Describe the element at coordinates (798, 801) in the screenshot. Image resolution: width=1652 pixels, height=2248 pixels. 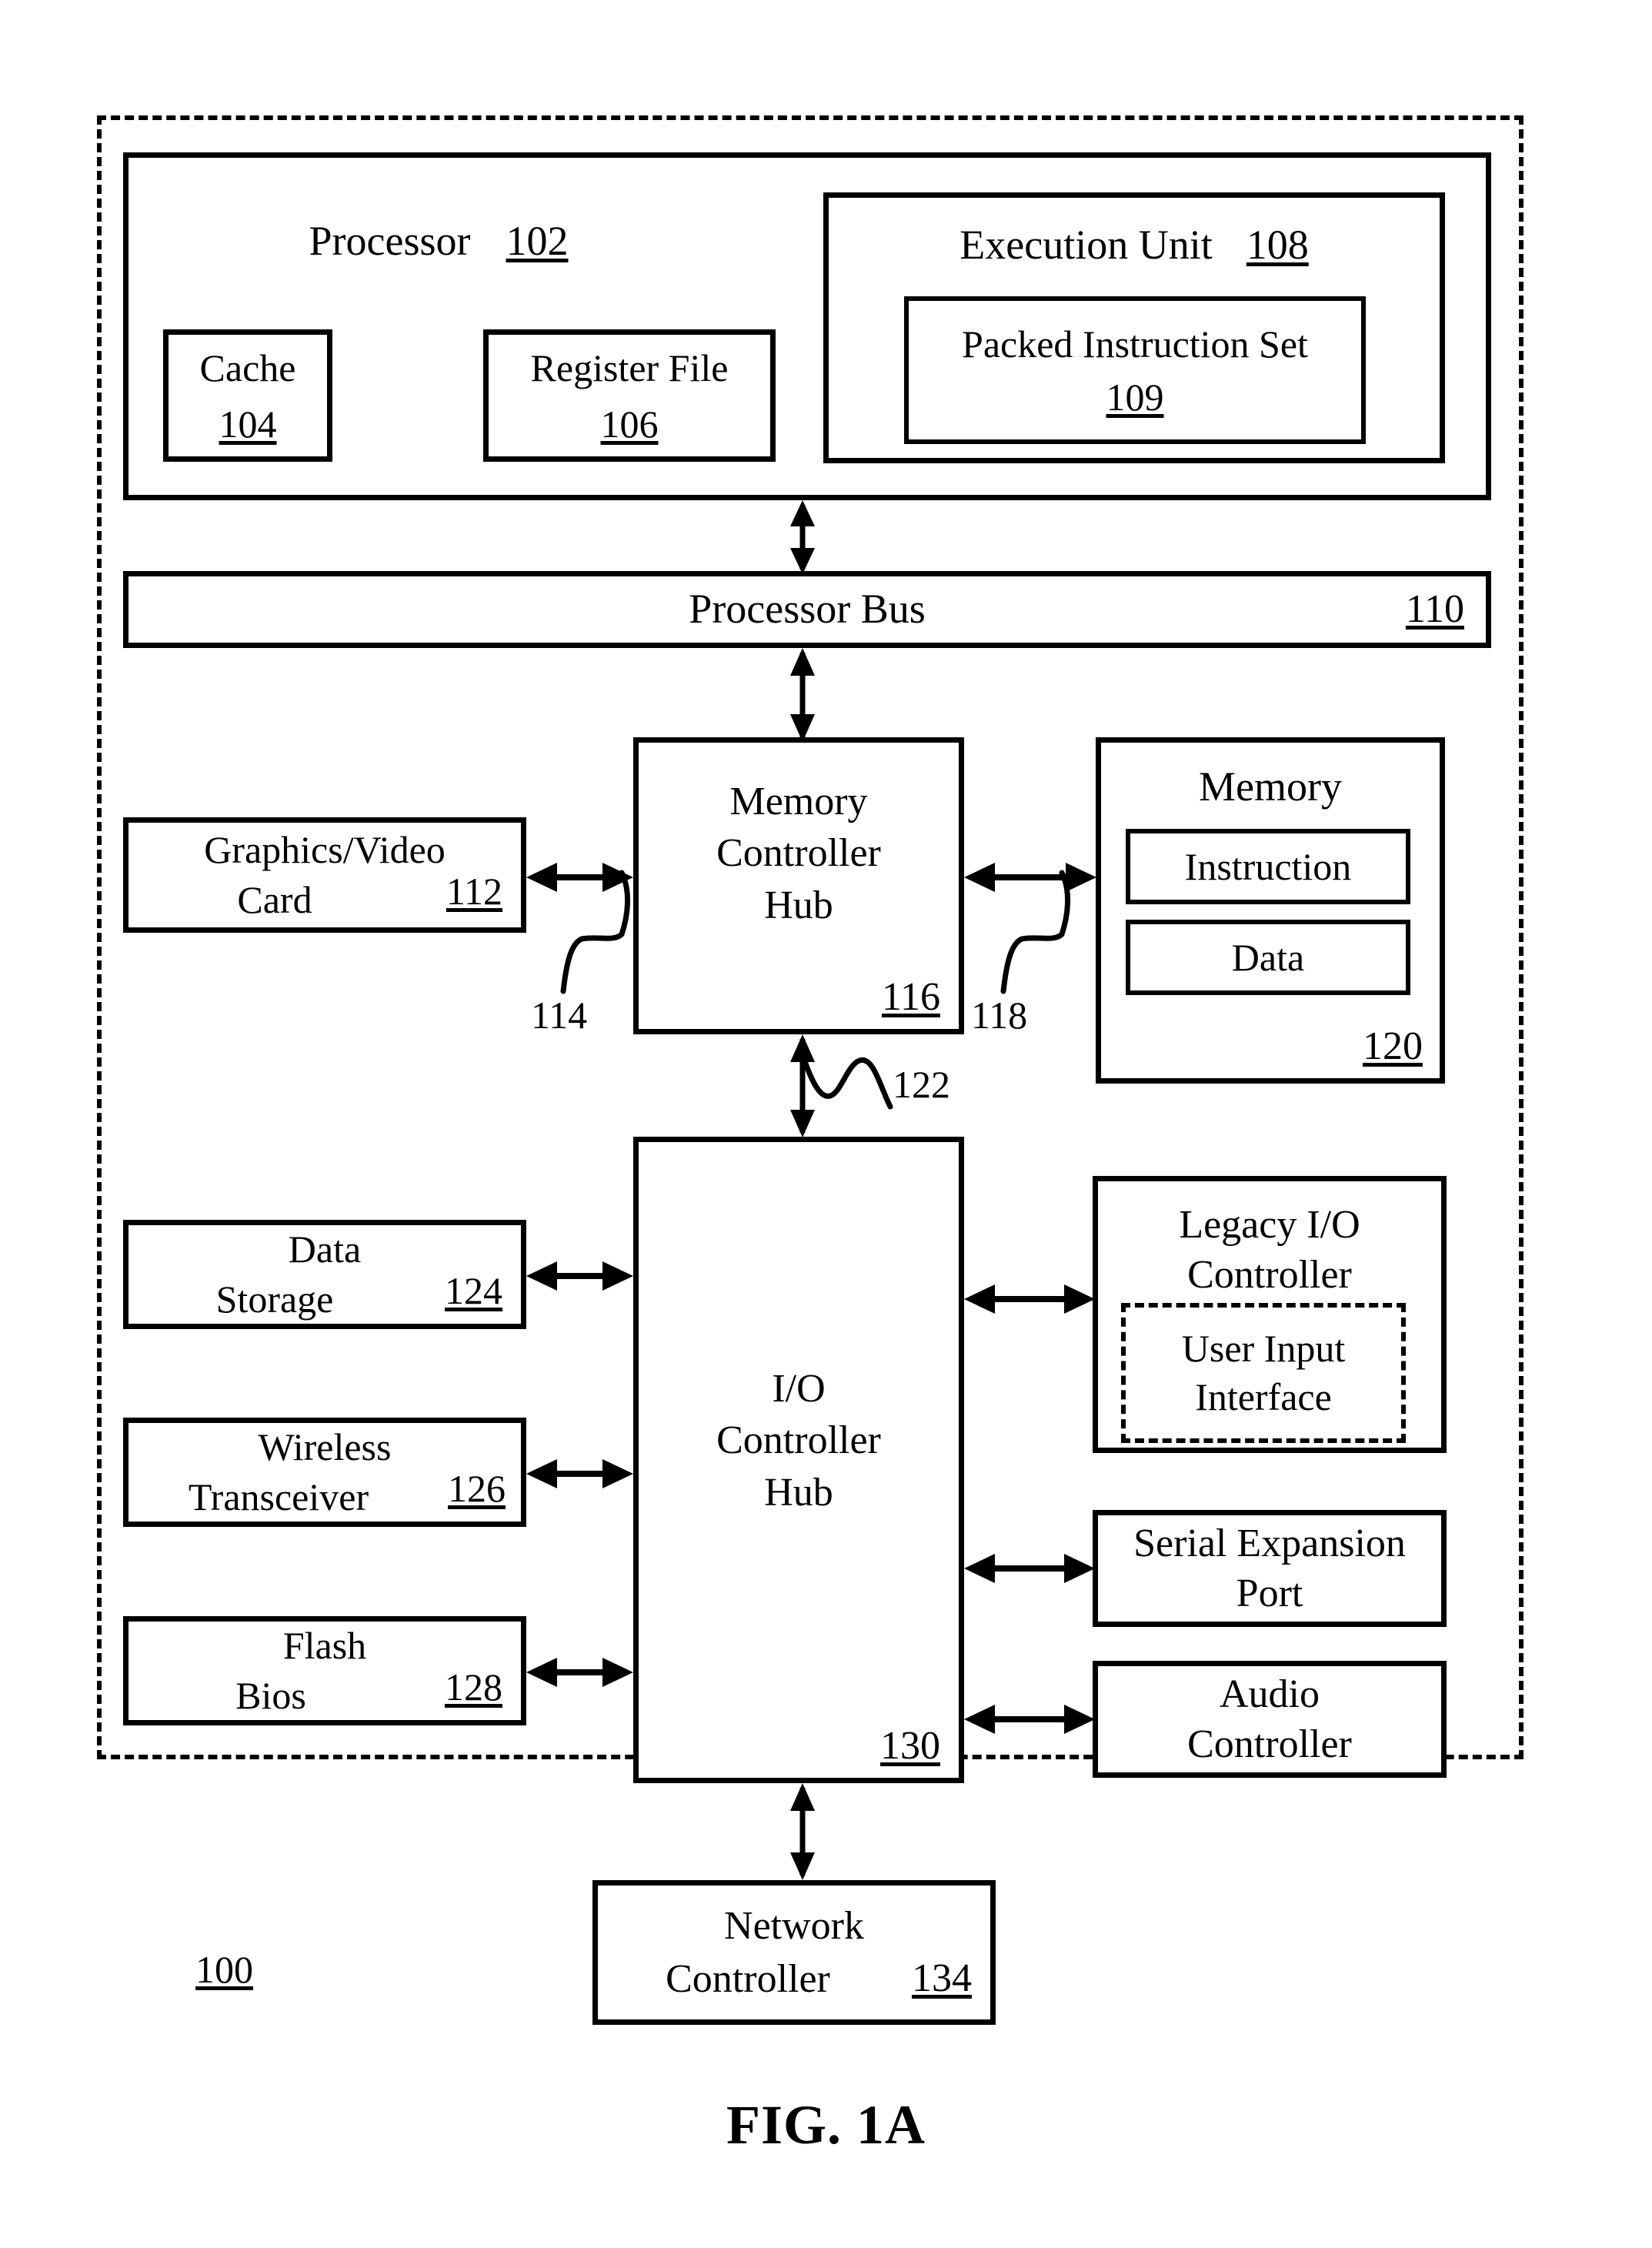
I see `memory-controller-hub-label-line1: Memory` at that location.